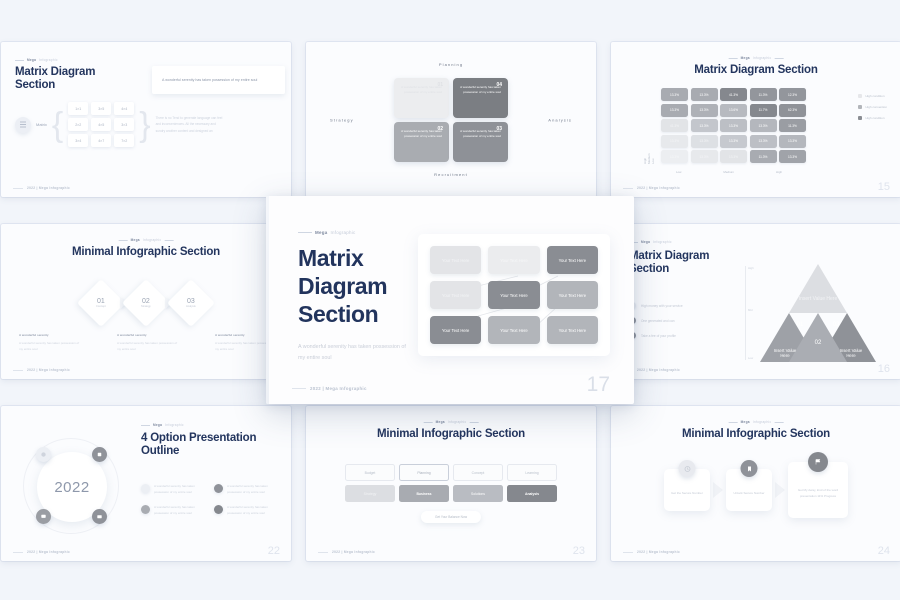 The image size is (900, 600). I want to click on matrix-cell: 4×5, so click(101, 124).